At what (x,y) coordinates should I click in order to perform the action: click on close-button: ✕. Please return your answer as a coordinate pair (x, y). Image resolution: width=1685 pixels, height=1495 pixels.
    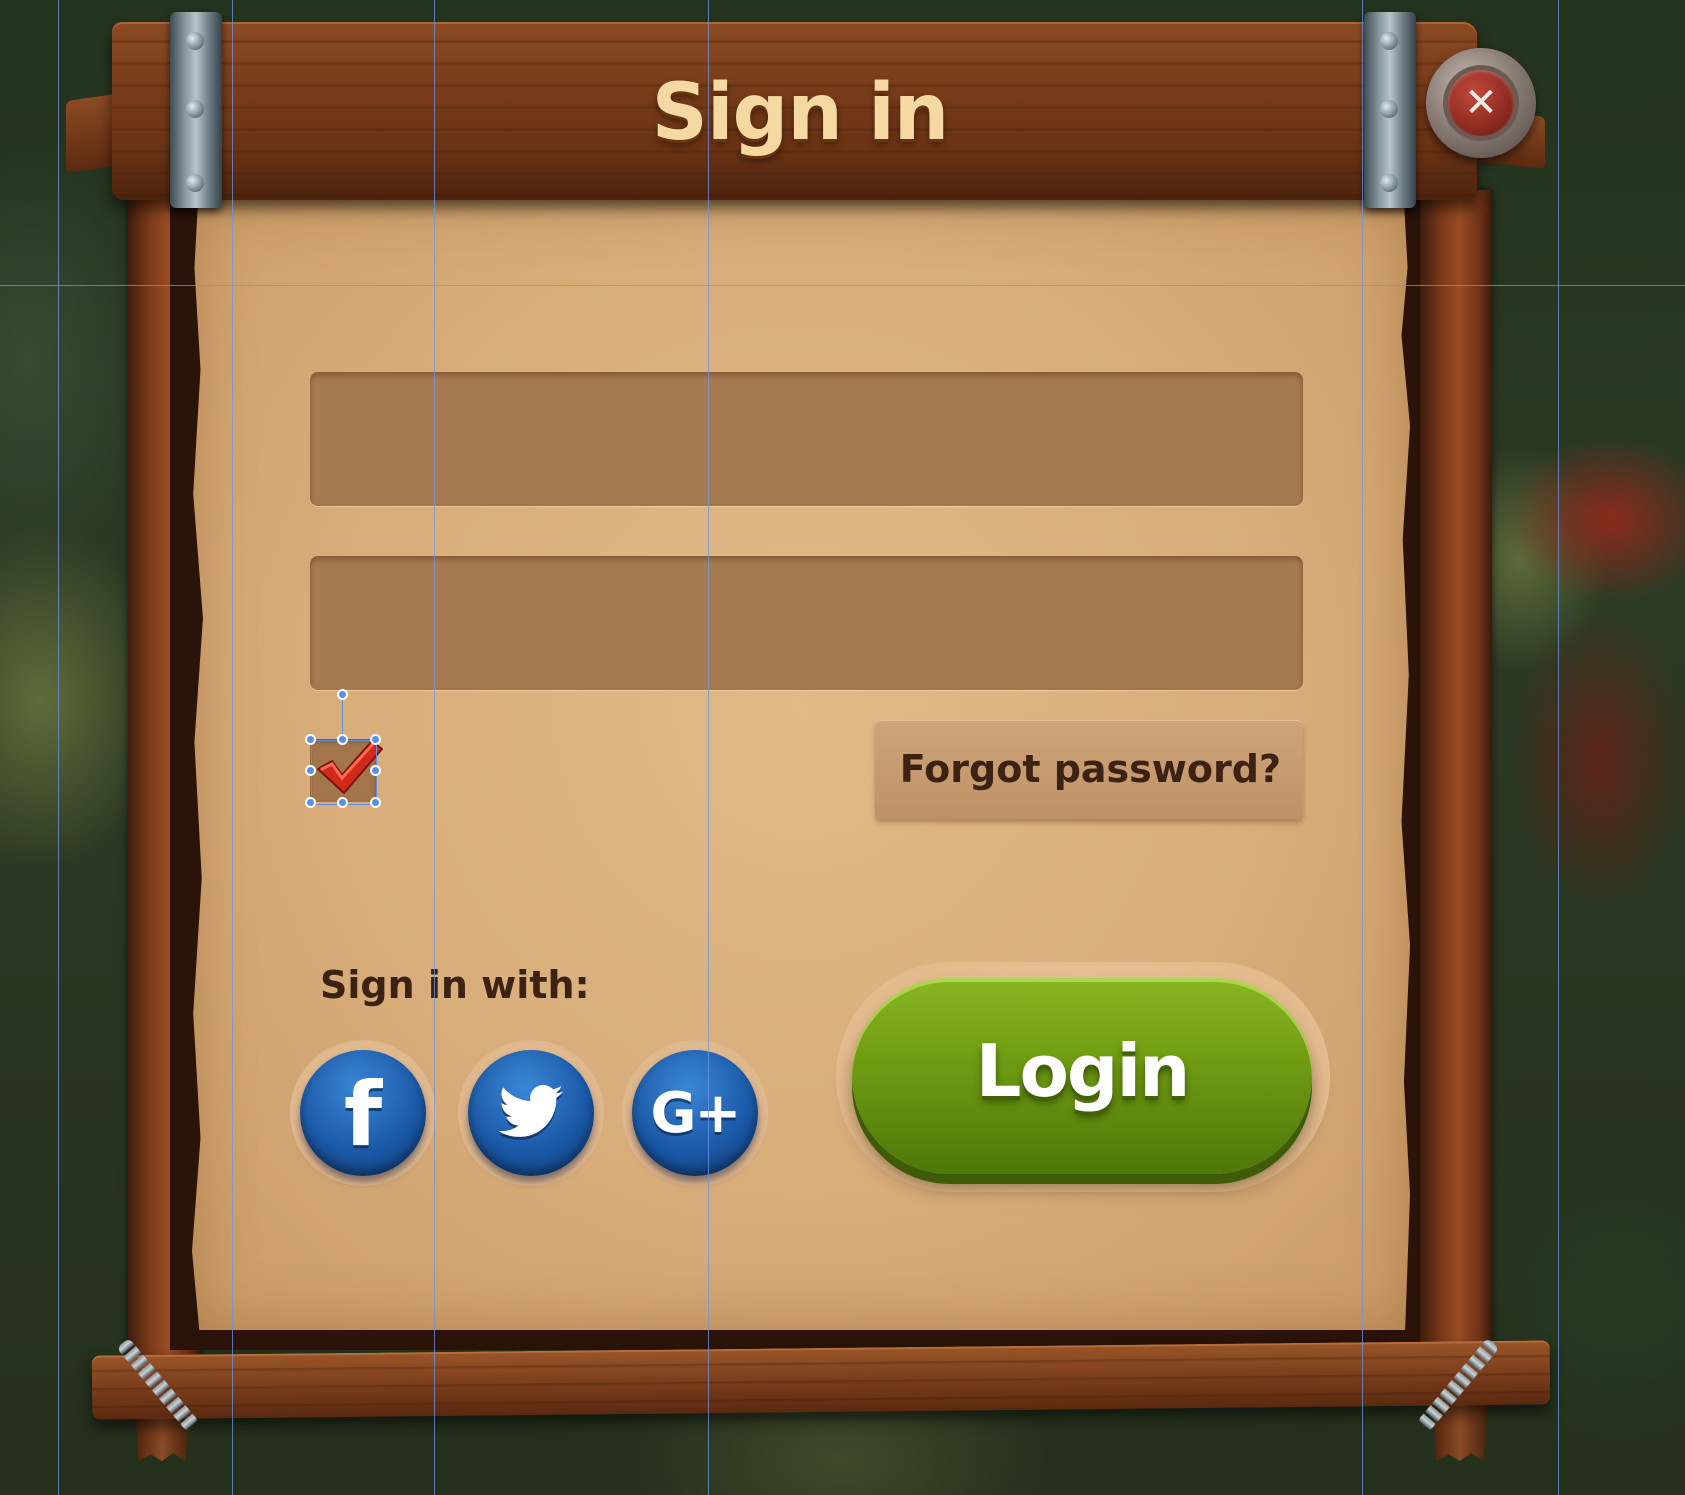
    Looking at the image, I should click on (1481, 103).